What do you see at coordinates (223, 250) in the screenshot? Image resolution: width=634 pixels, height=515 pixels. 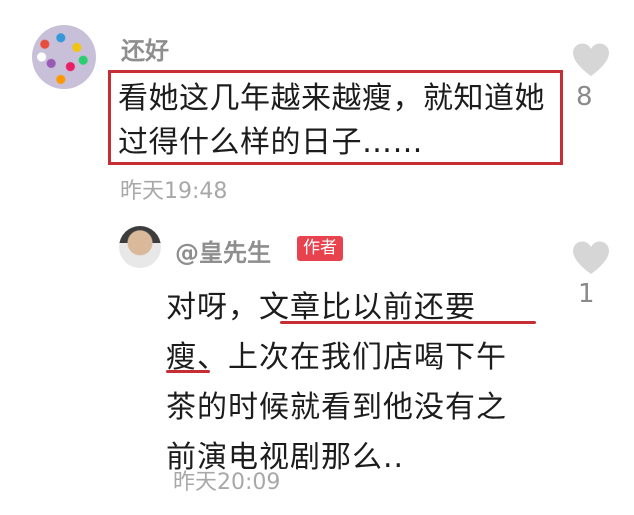 I see `reply-username: @皇先生` at bounding box center [223, 250].